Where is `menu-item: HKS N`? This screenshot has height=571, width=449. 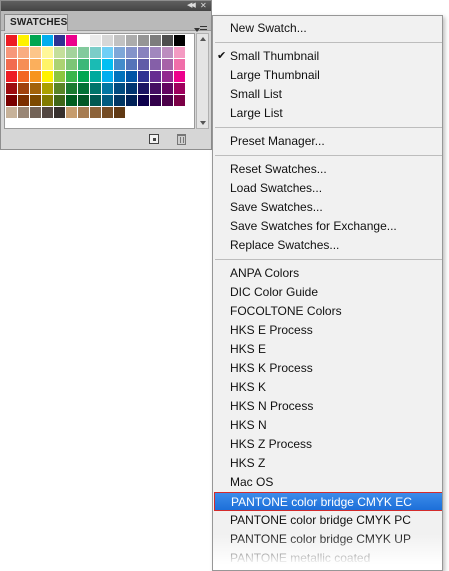
menu-item: HKS N is located at coordinates (327, 425).